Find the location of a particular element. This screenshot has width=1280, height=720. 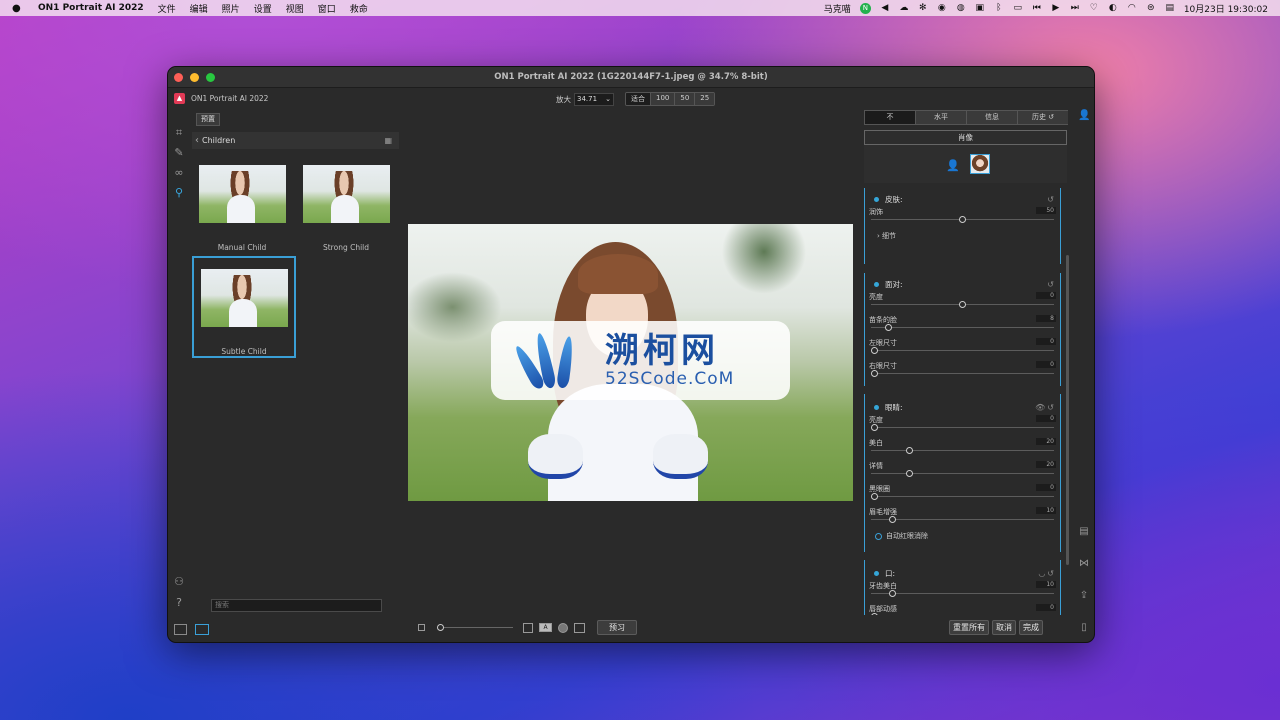

back-icon: ‹ is located at coordinates (197, 140).